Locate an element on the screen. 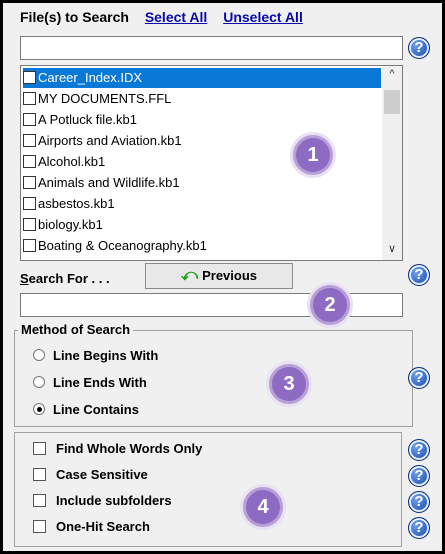 Image resolution: width=445 pixels, height=554 pixels. chevron-down-icon: ∨ is located at coordinates (392, 248).